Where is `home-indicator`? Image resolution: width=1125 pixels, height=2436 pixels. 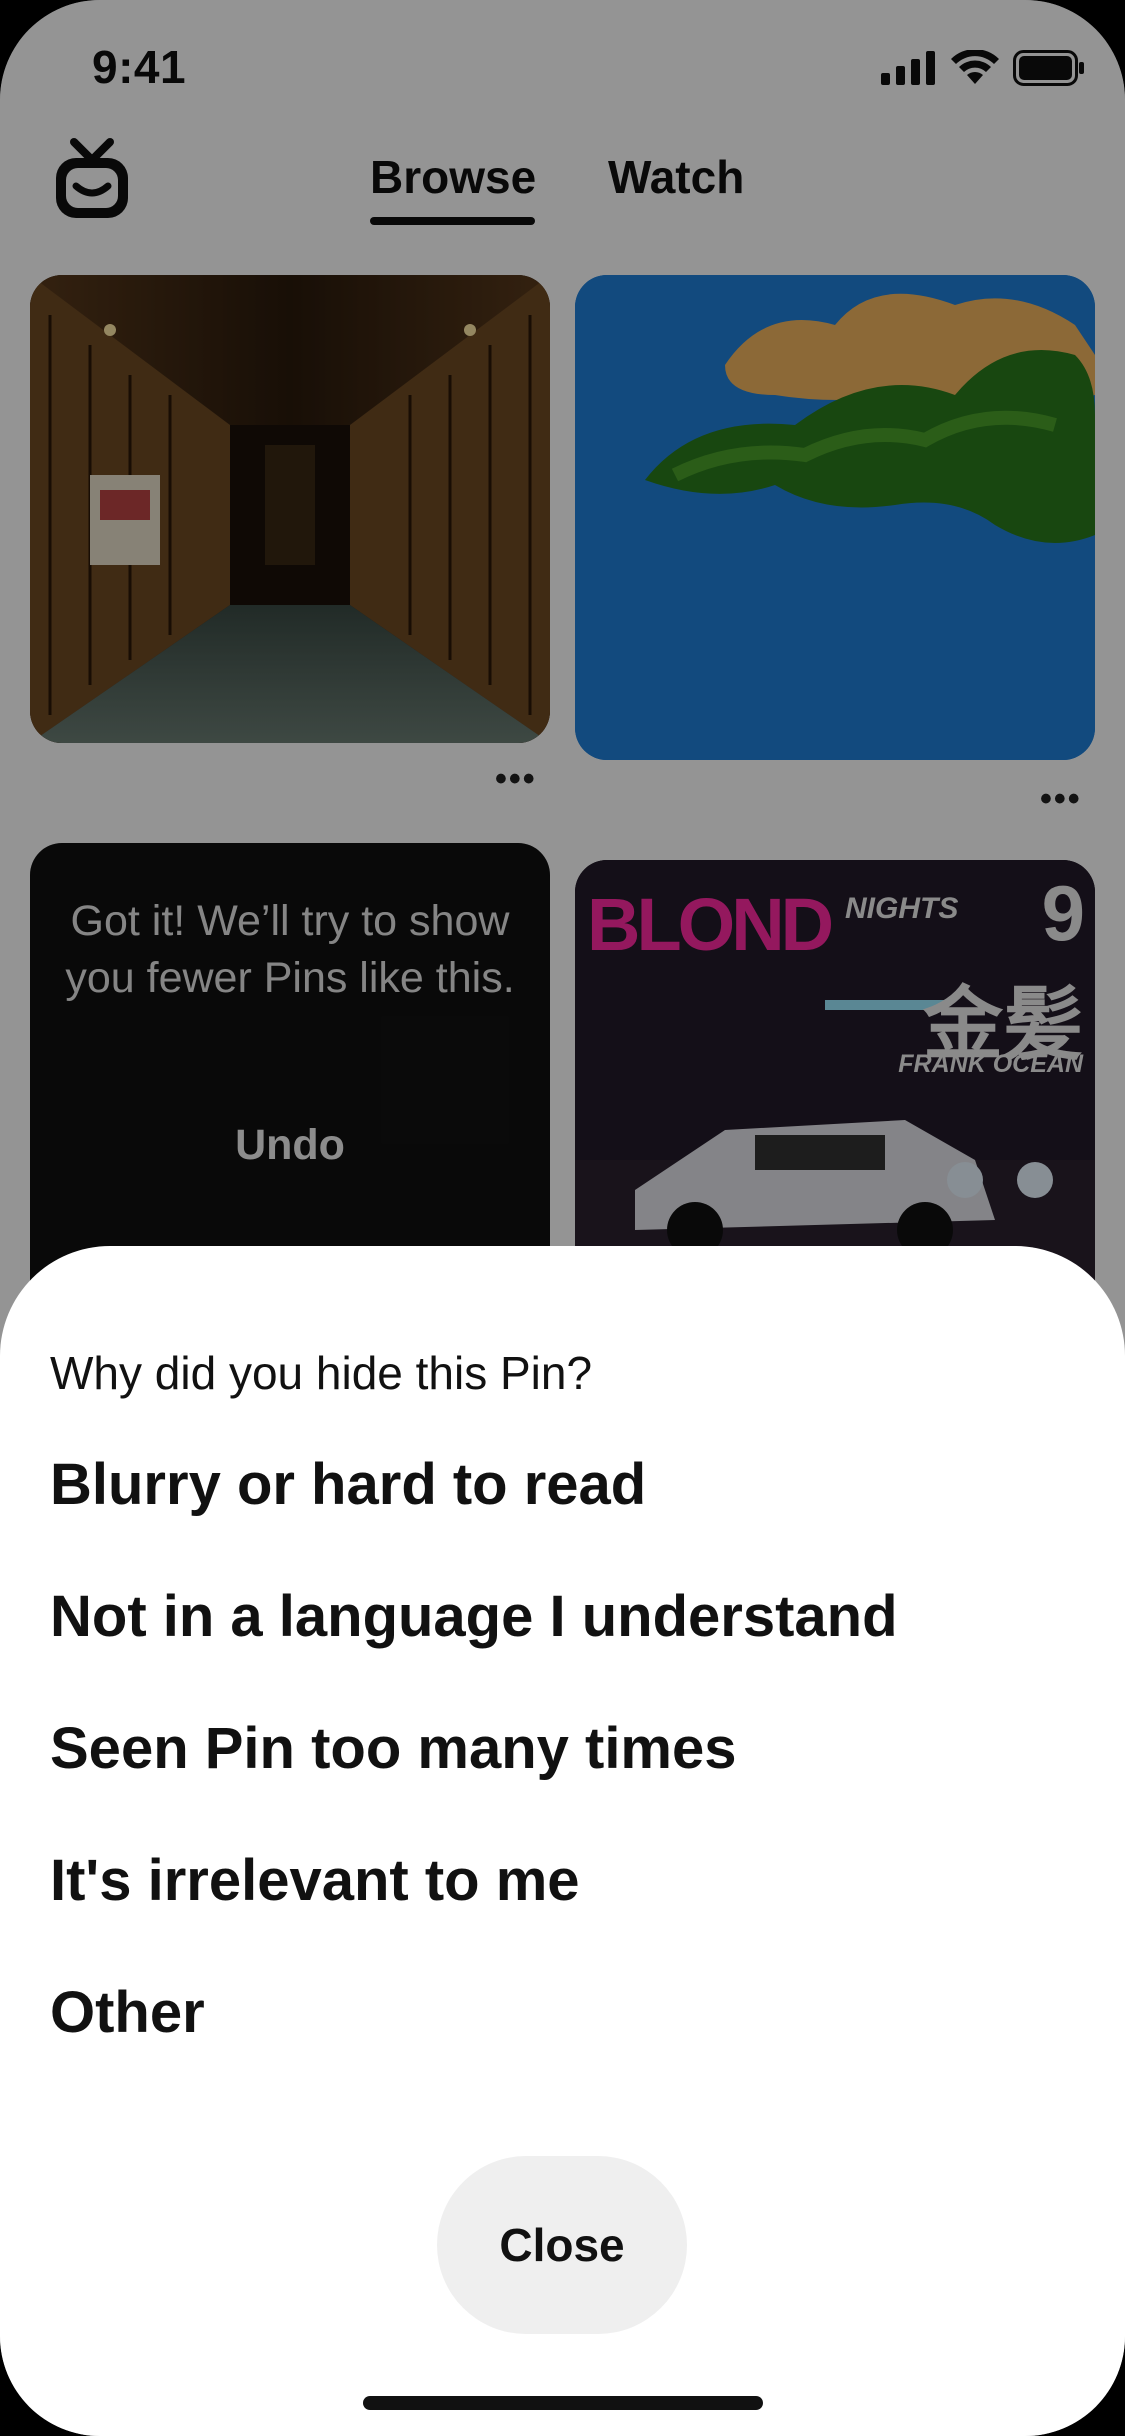
home-indicator is located at coordinates (563, 2403).